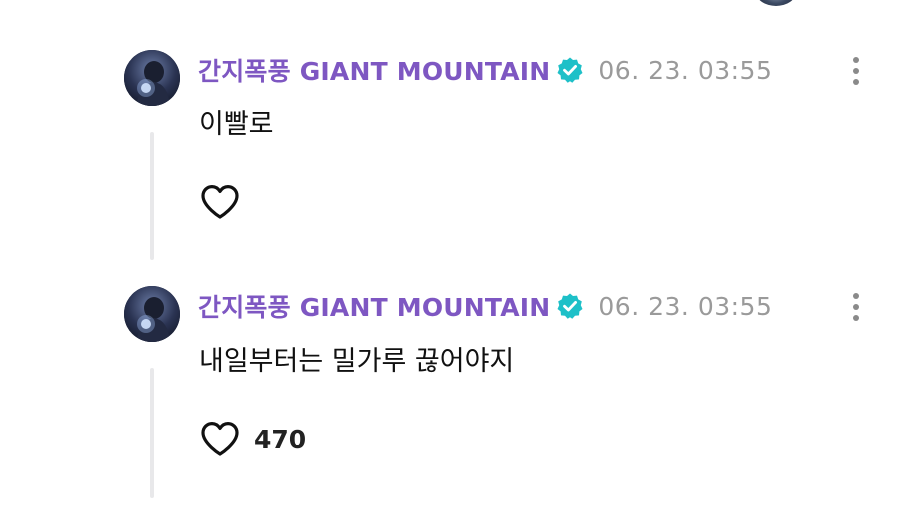 This screenshot has width=900, height=509. Describe the element at coordinates (236, 124) in the screenshot. I see `comment-text: 이빨로` at that location.